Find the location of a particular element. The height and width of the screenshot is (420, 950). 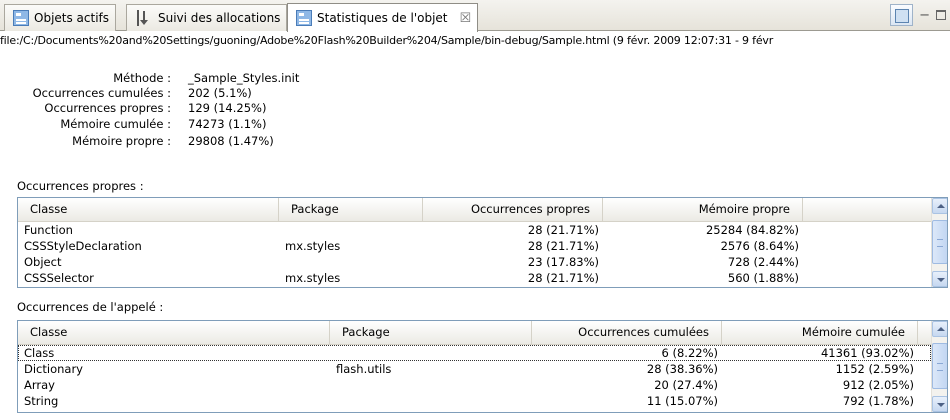

objects-icon is located at coordinates (21, 18).